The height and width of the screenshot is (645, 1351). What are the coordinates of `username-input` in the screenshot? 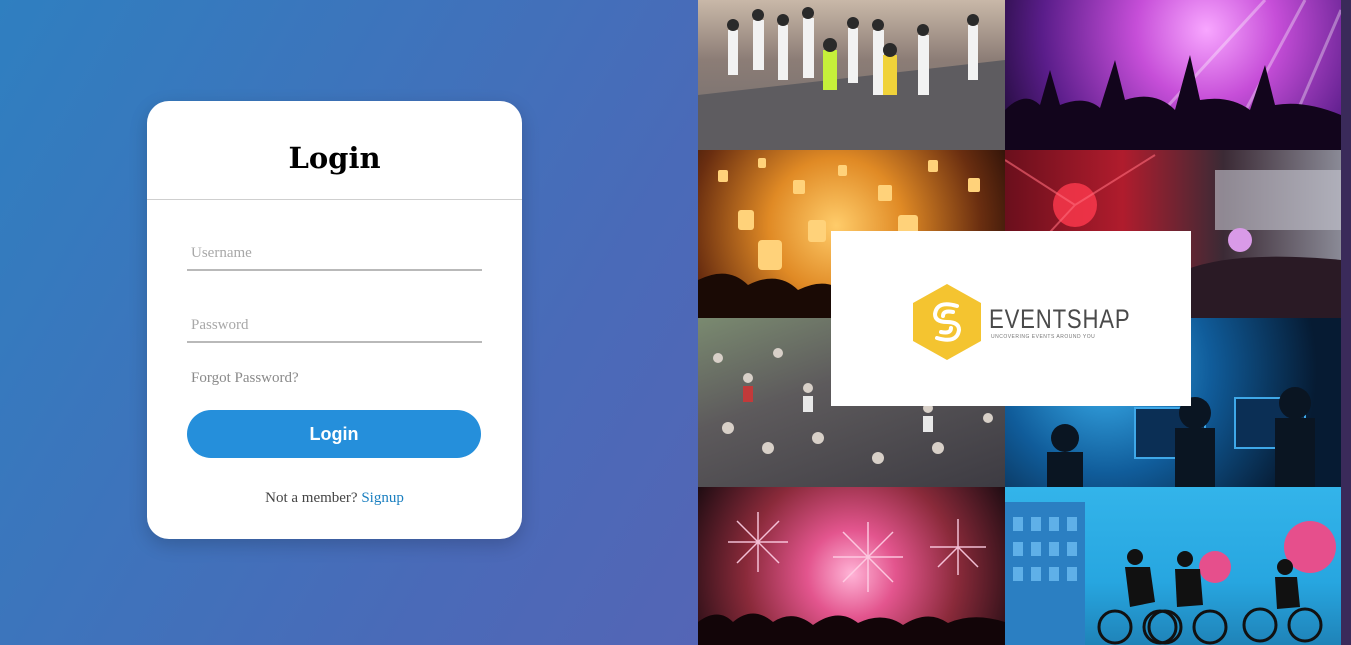 It's located at (334, 254).